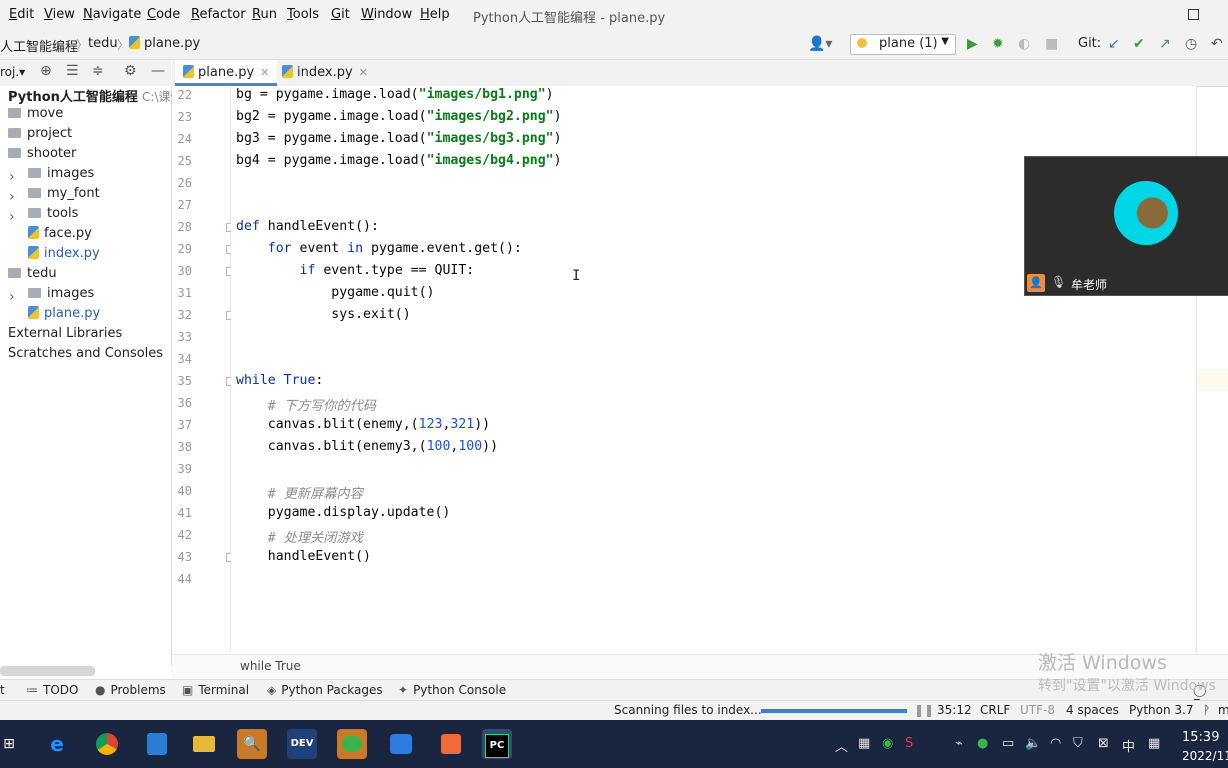  What do you see at coordinates (185, 513) in the screenshot?
I see `line-number: 41` at bounding box center [185, 513].